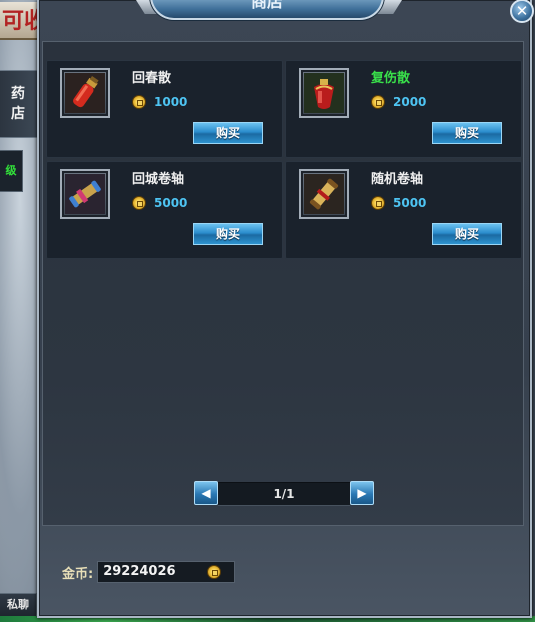 This screenshot has height=622, width=535. What do you see at coordinates (19, 104) in the screenshot?
I see `side-tab-pharmacy: 药 店` at bounding box center [19, 104].